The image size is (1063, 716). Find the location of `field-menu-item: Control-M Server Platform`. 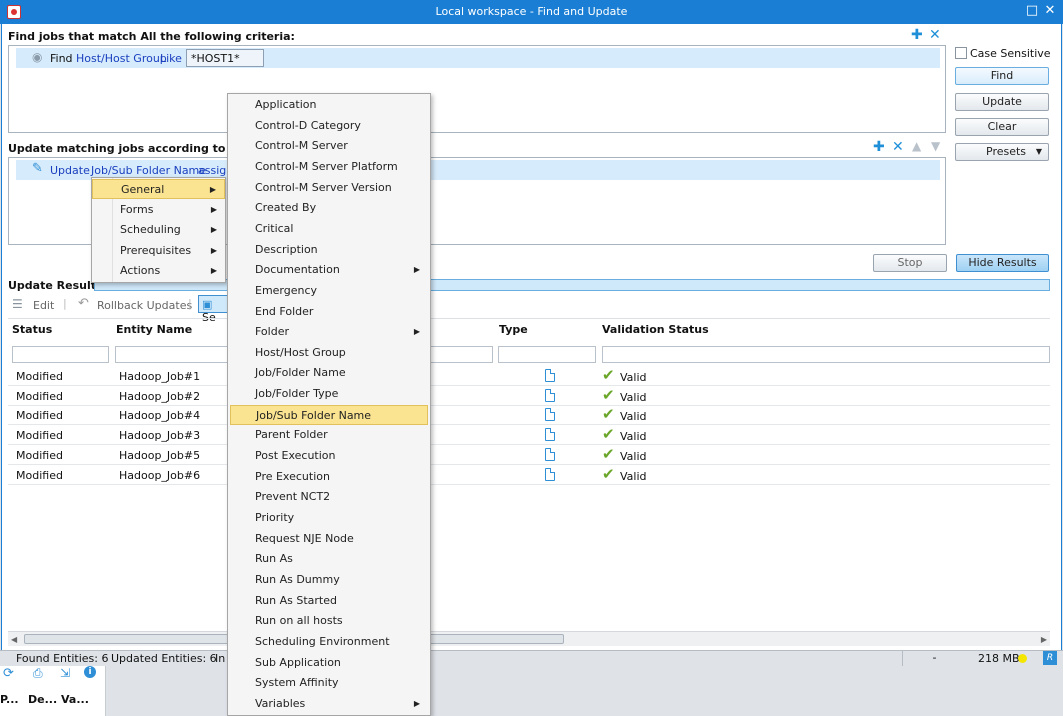

field-menu-item: Control-M Server Platform is located at coordinates (329, 167).